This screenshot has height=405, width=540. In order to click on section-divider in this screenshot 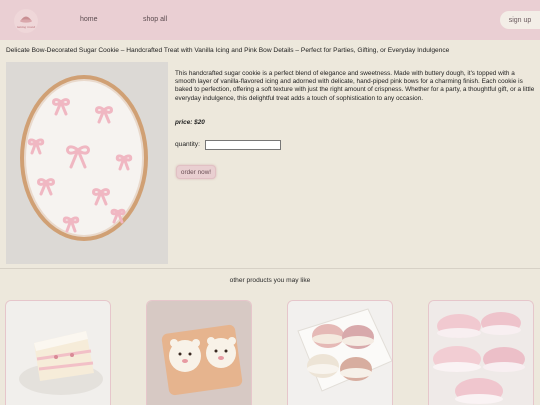, I will do `click(270, 268)`.